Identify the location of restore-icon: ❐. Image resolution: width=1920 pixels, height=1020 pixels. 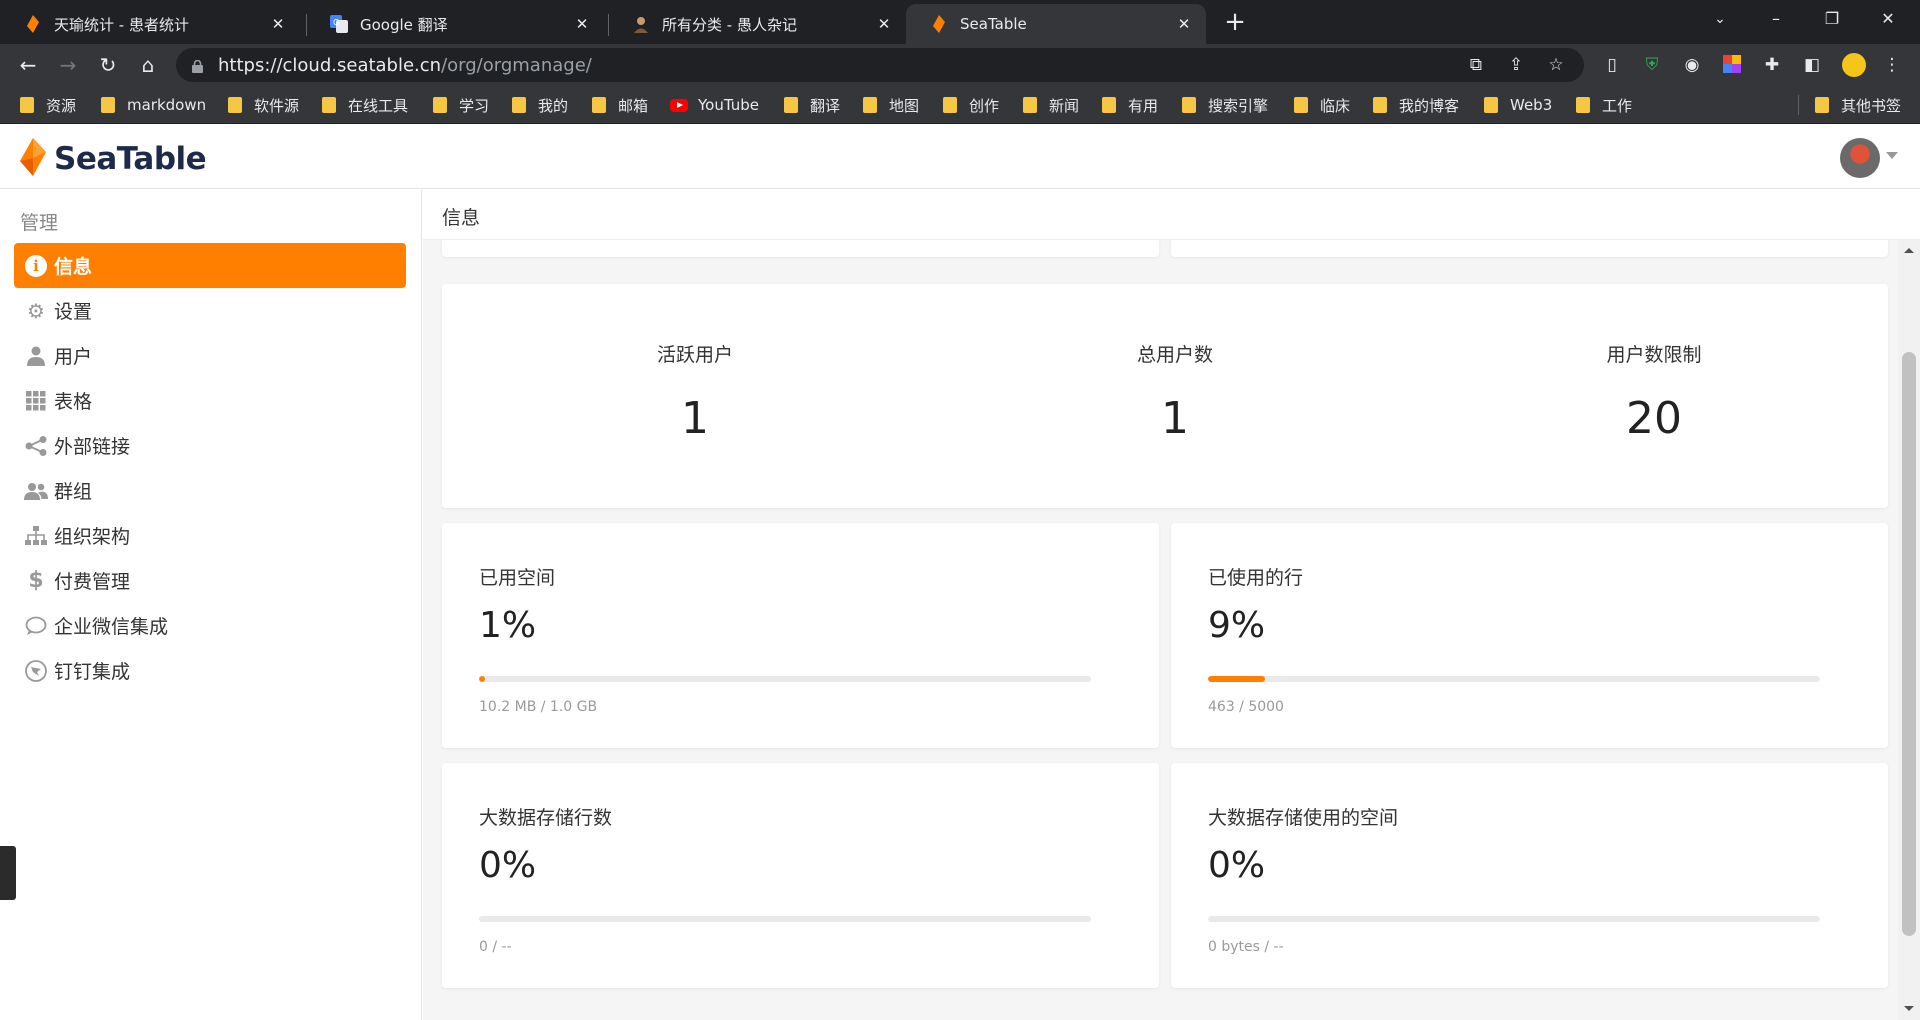
(1832, 20).